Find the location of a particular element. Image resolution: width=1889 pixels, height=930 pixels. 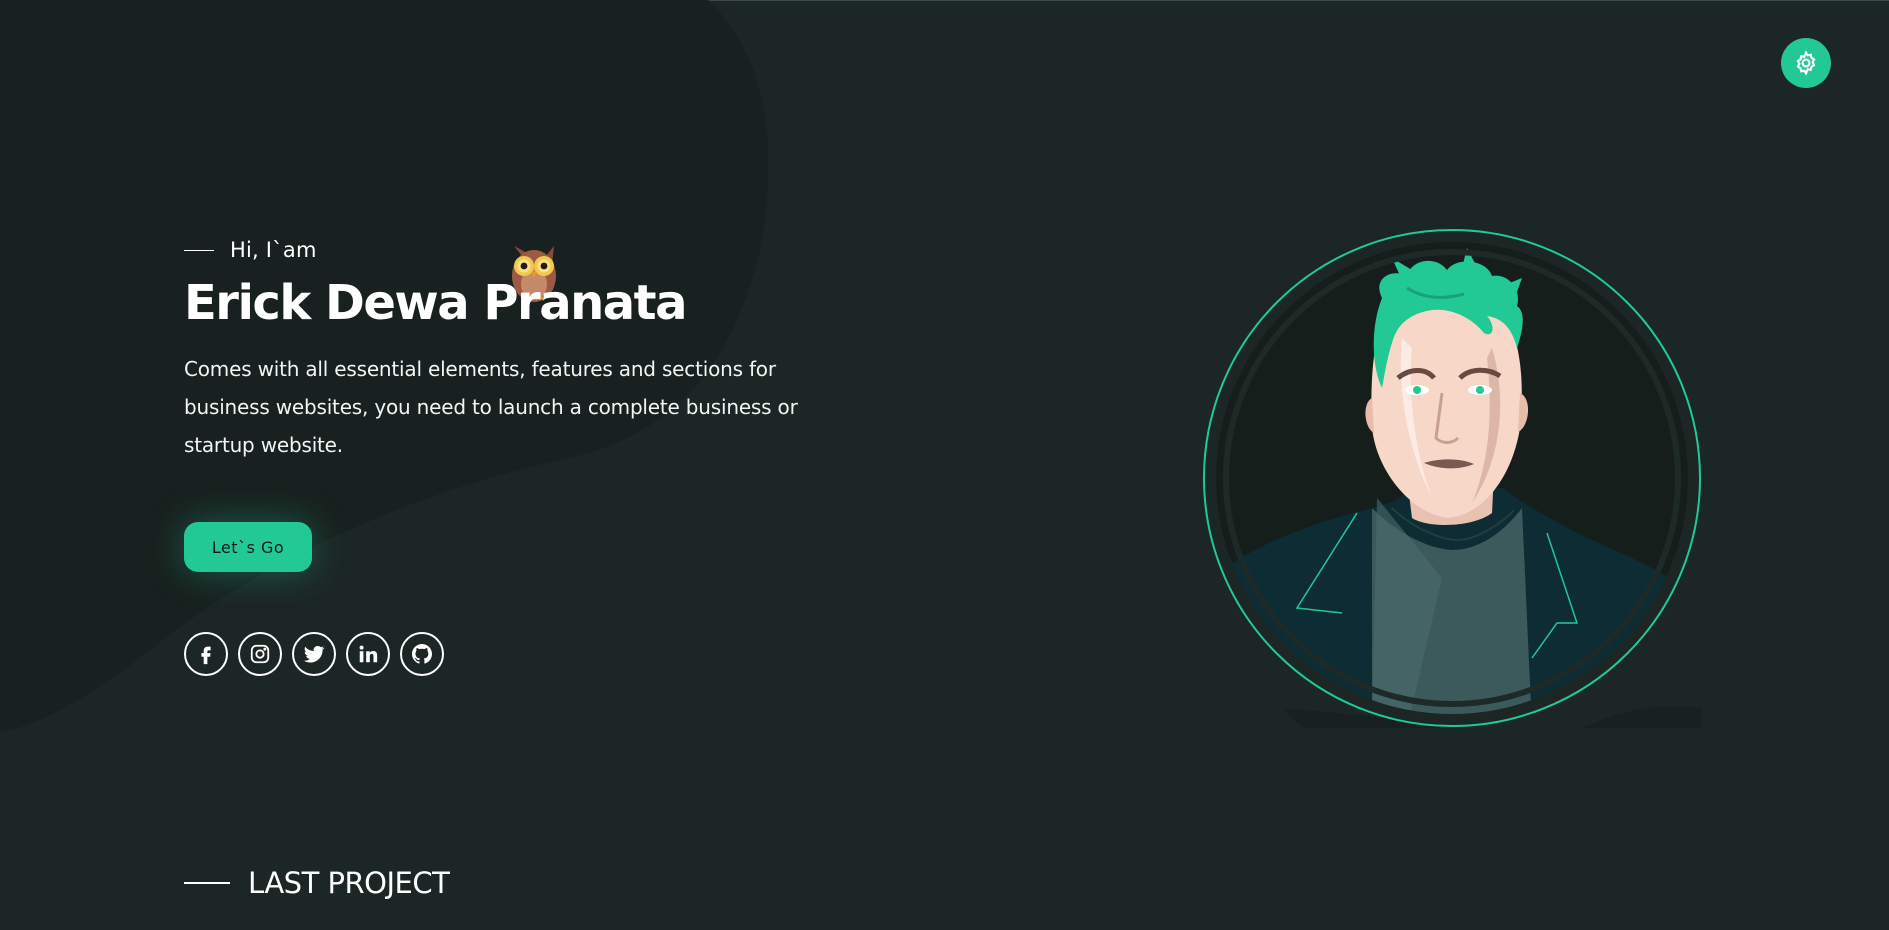

social-links is located at coordinates (504, 654).